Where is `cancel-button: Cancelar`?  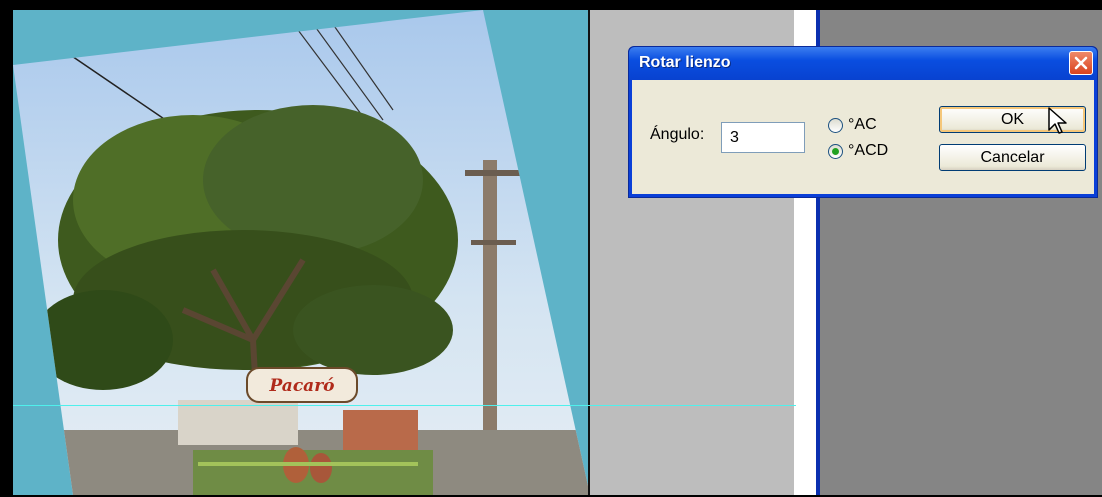
cancel-button: Cancelar is located at coordinates (1012, 157).